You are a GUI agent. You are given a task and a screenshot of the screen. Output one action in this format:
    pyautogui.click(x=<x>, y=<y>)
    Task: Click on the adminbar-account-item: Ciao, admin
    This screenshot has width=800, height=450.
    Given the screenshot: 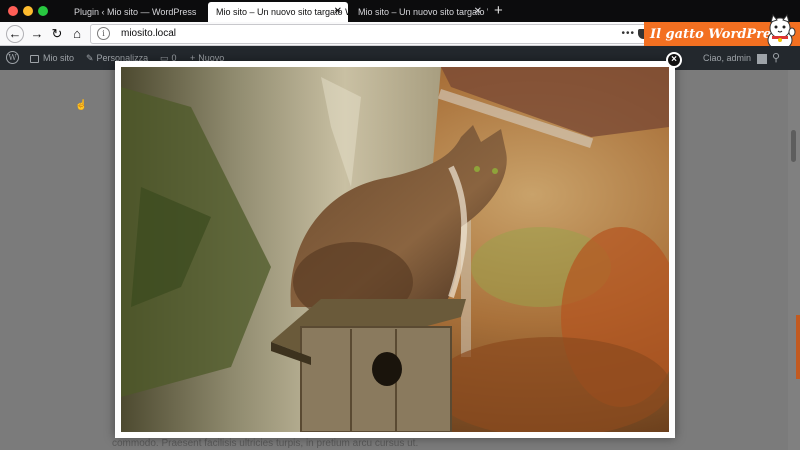 What is the action you would take?
    pyautogui.click(x=735, y=58)
    